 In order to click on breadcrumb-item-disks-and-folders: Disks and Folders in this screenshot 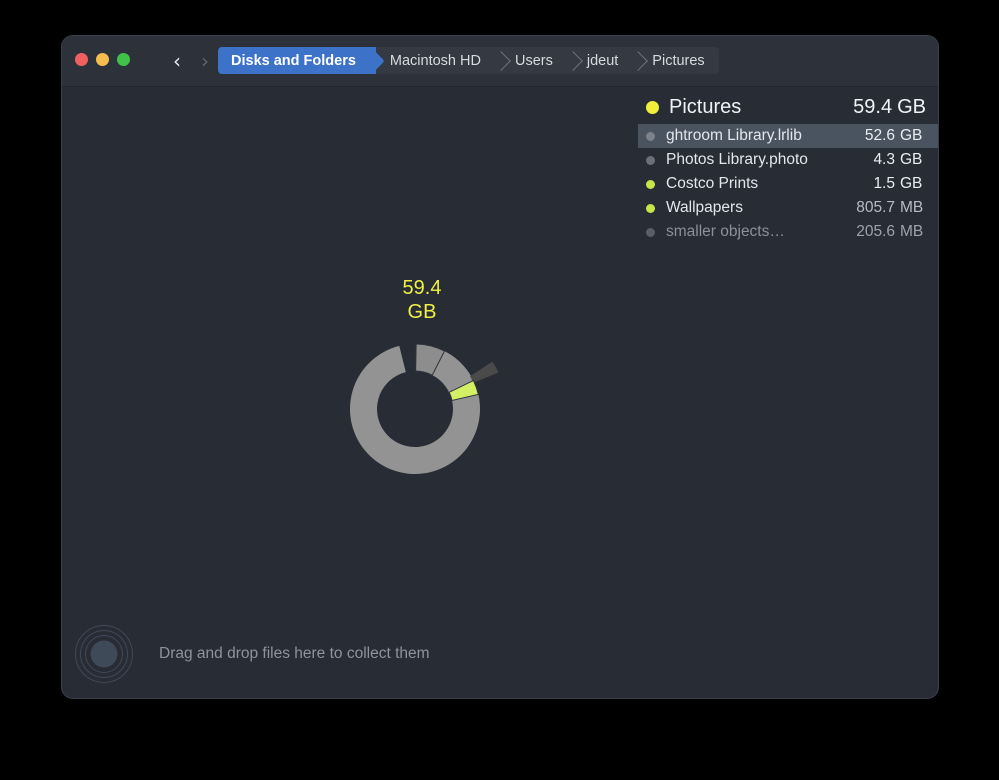, I will do `click(301, 60)`.